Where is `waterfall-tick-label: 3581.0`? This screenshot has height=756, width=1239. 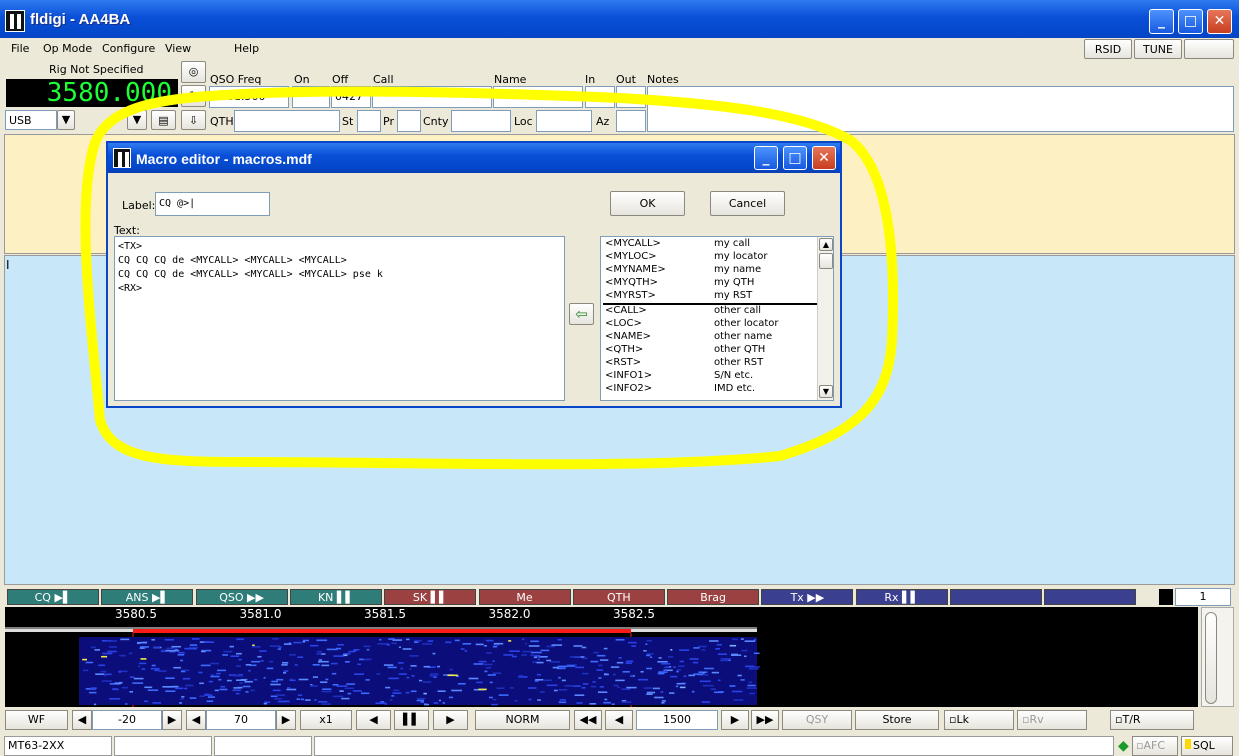
waterfall-tick-label: 3581.0 is located at coordinates (260, 614).